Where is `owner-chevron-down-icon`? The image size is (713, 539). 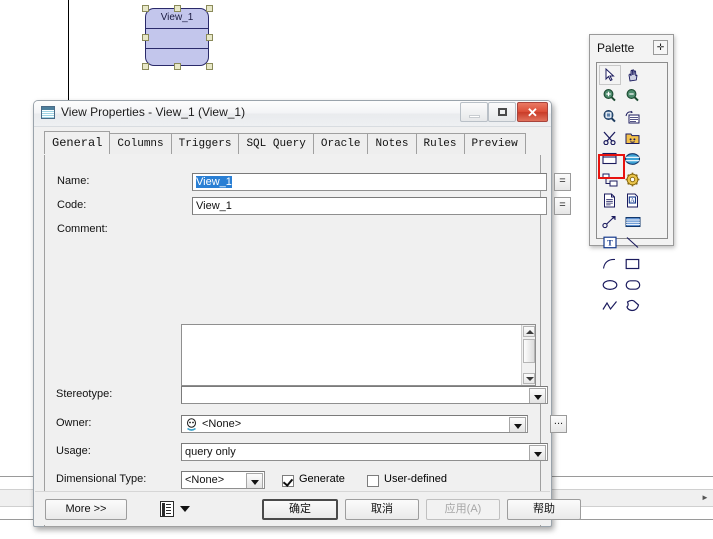 owner-chevron-down-icon is located at coordinates (517, 424).